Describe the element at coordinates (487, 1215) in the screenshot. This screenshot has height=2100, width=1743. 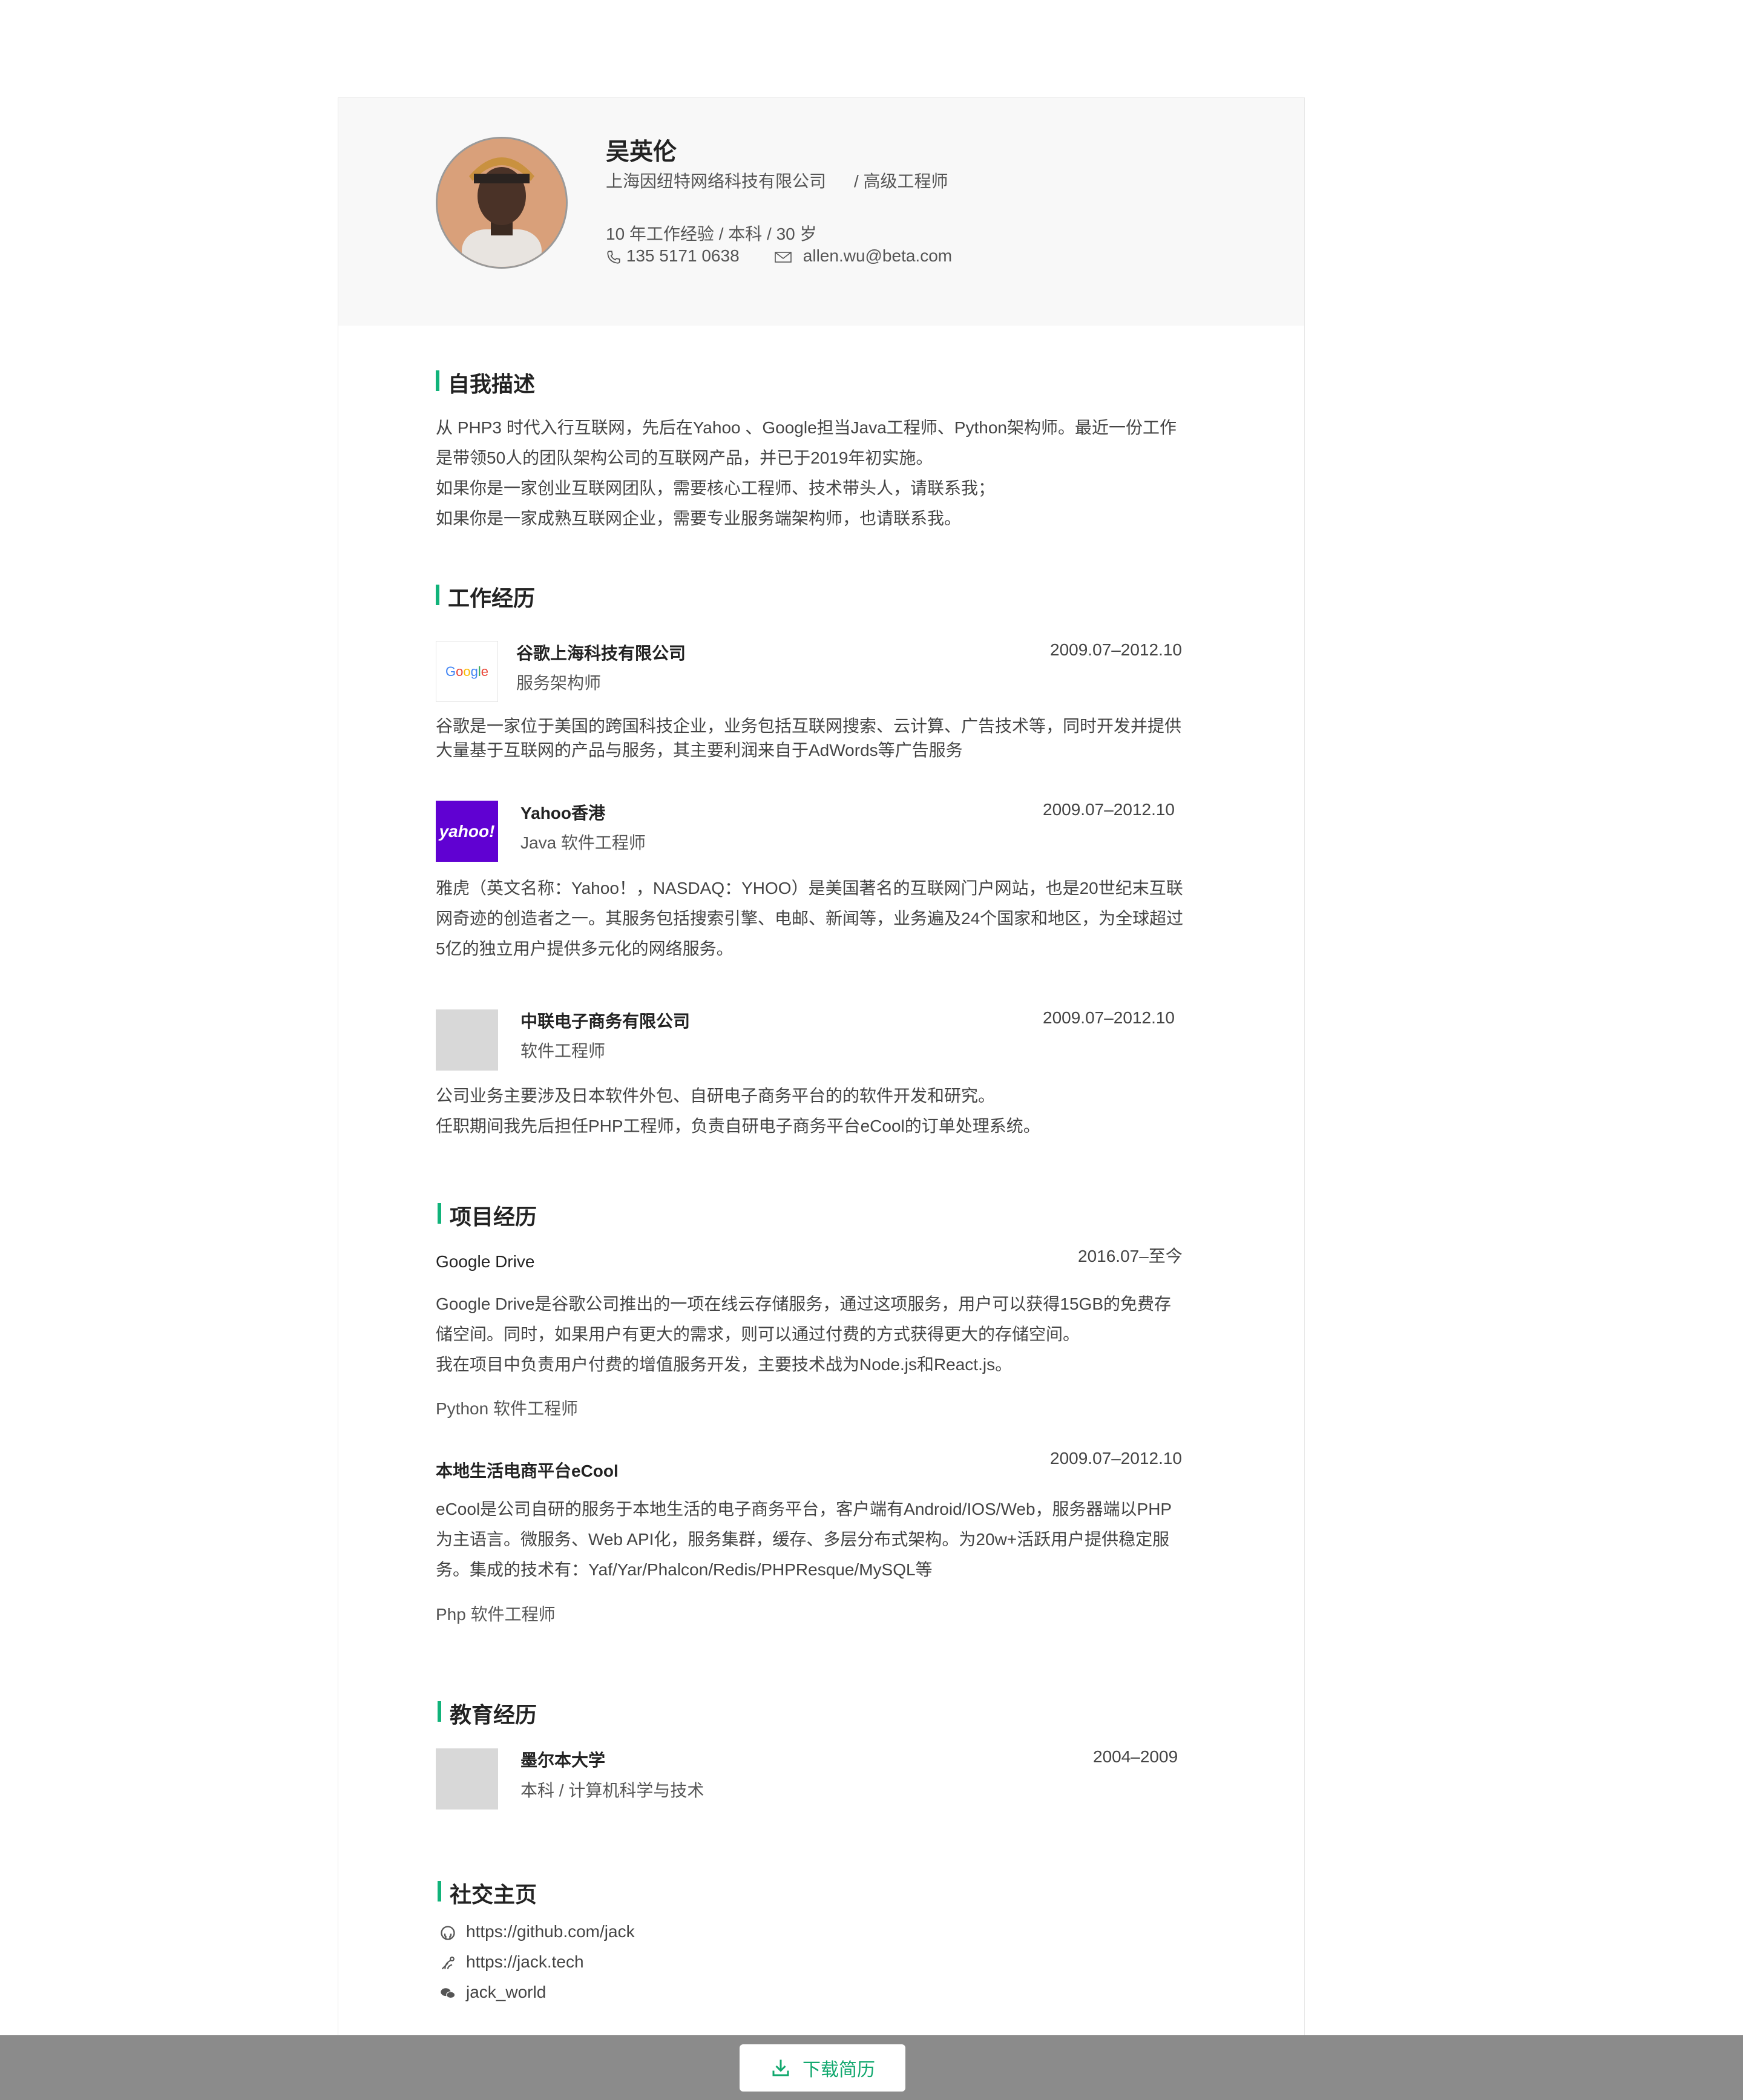
I see `section-projects-title: 项目经历` at that location.